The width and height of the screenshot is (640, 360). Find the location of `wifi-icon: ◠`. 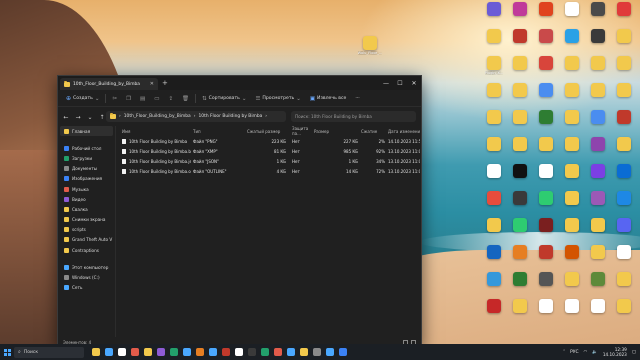

wifi-icon: ◠ is located at coordinates (586, 352).